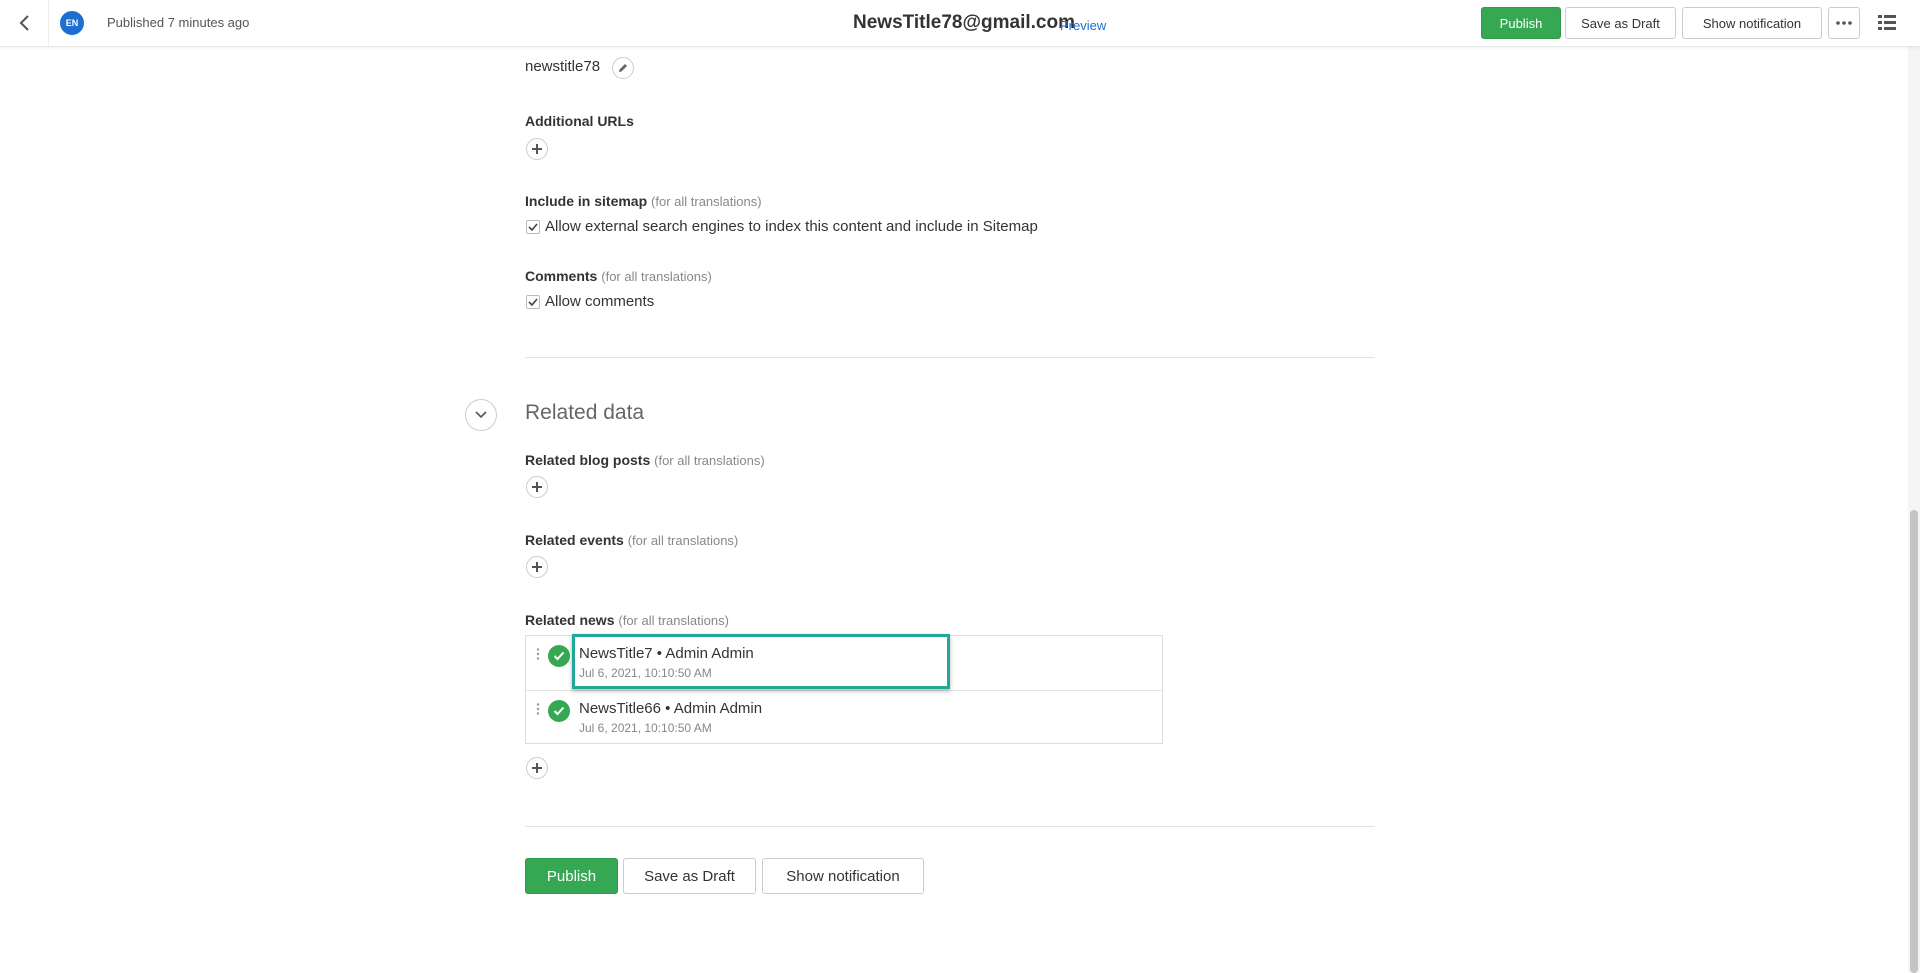 This screenshot has height=973, width=1920. I want to click on publish-status: Published 7 minutes ago, so click(178, 22).